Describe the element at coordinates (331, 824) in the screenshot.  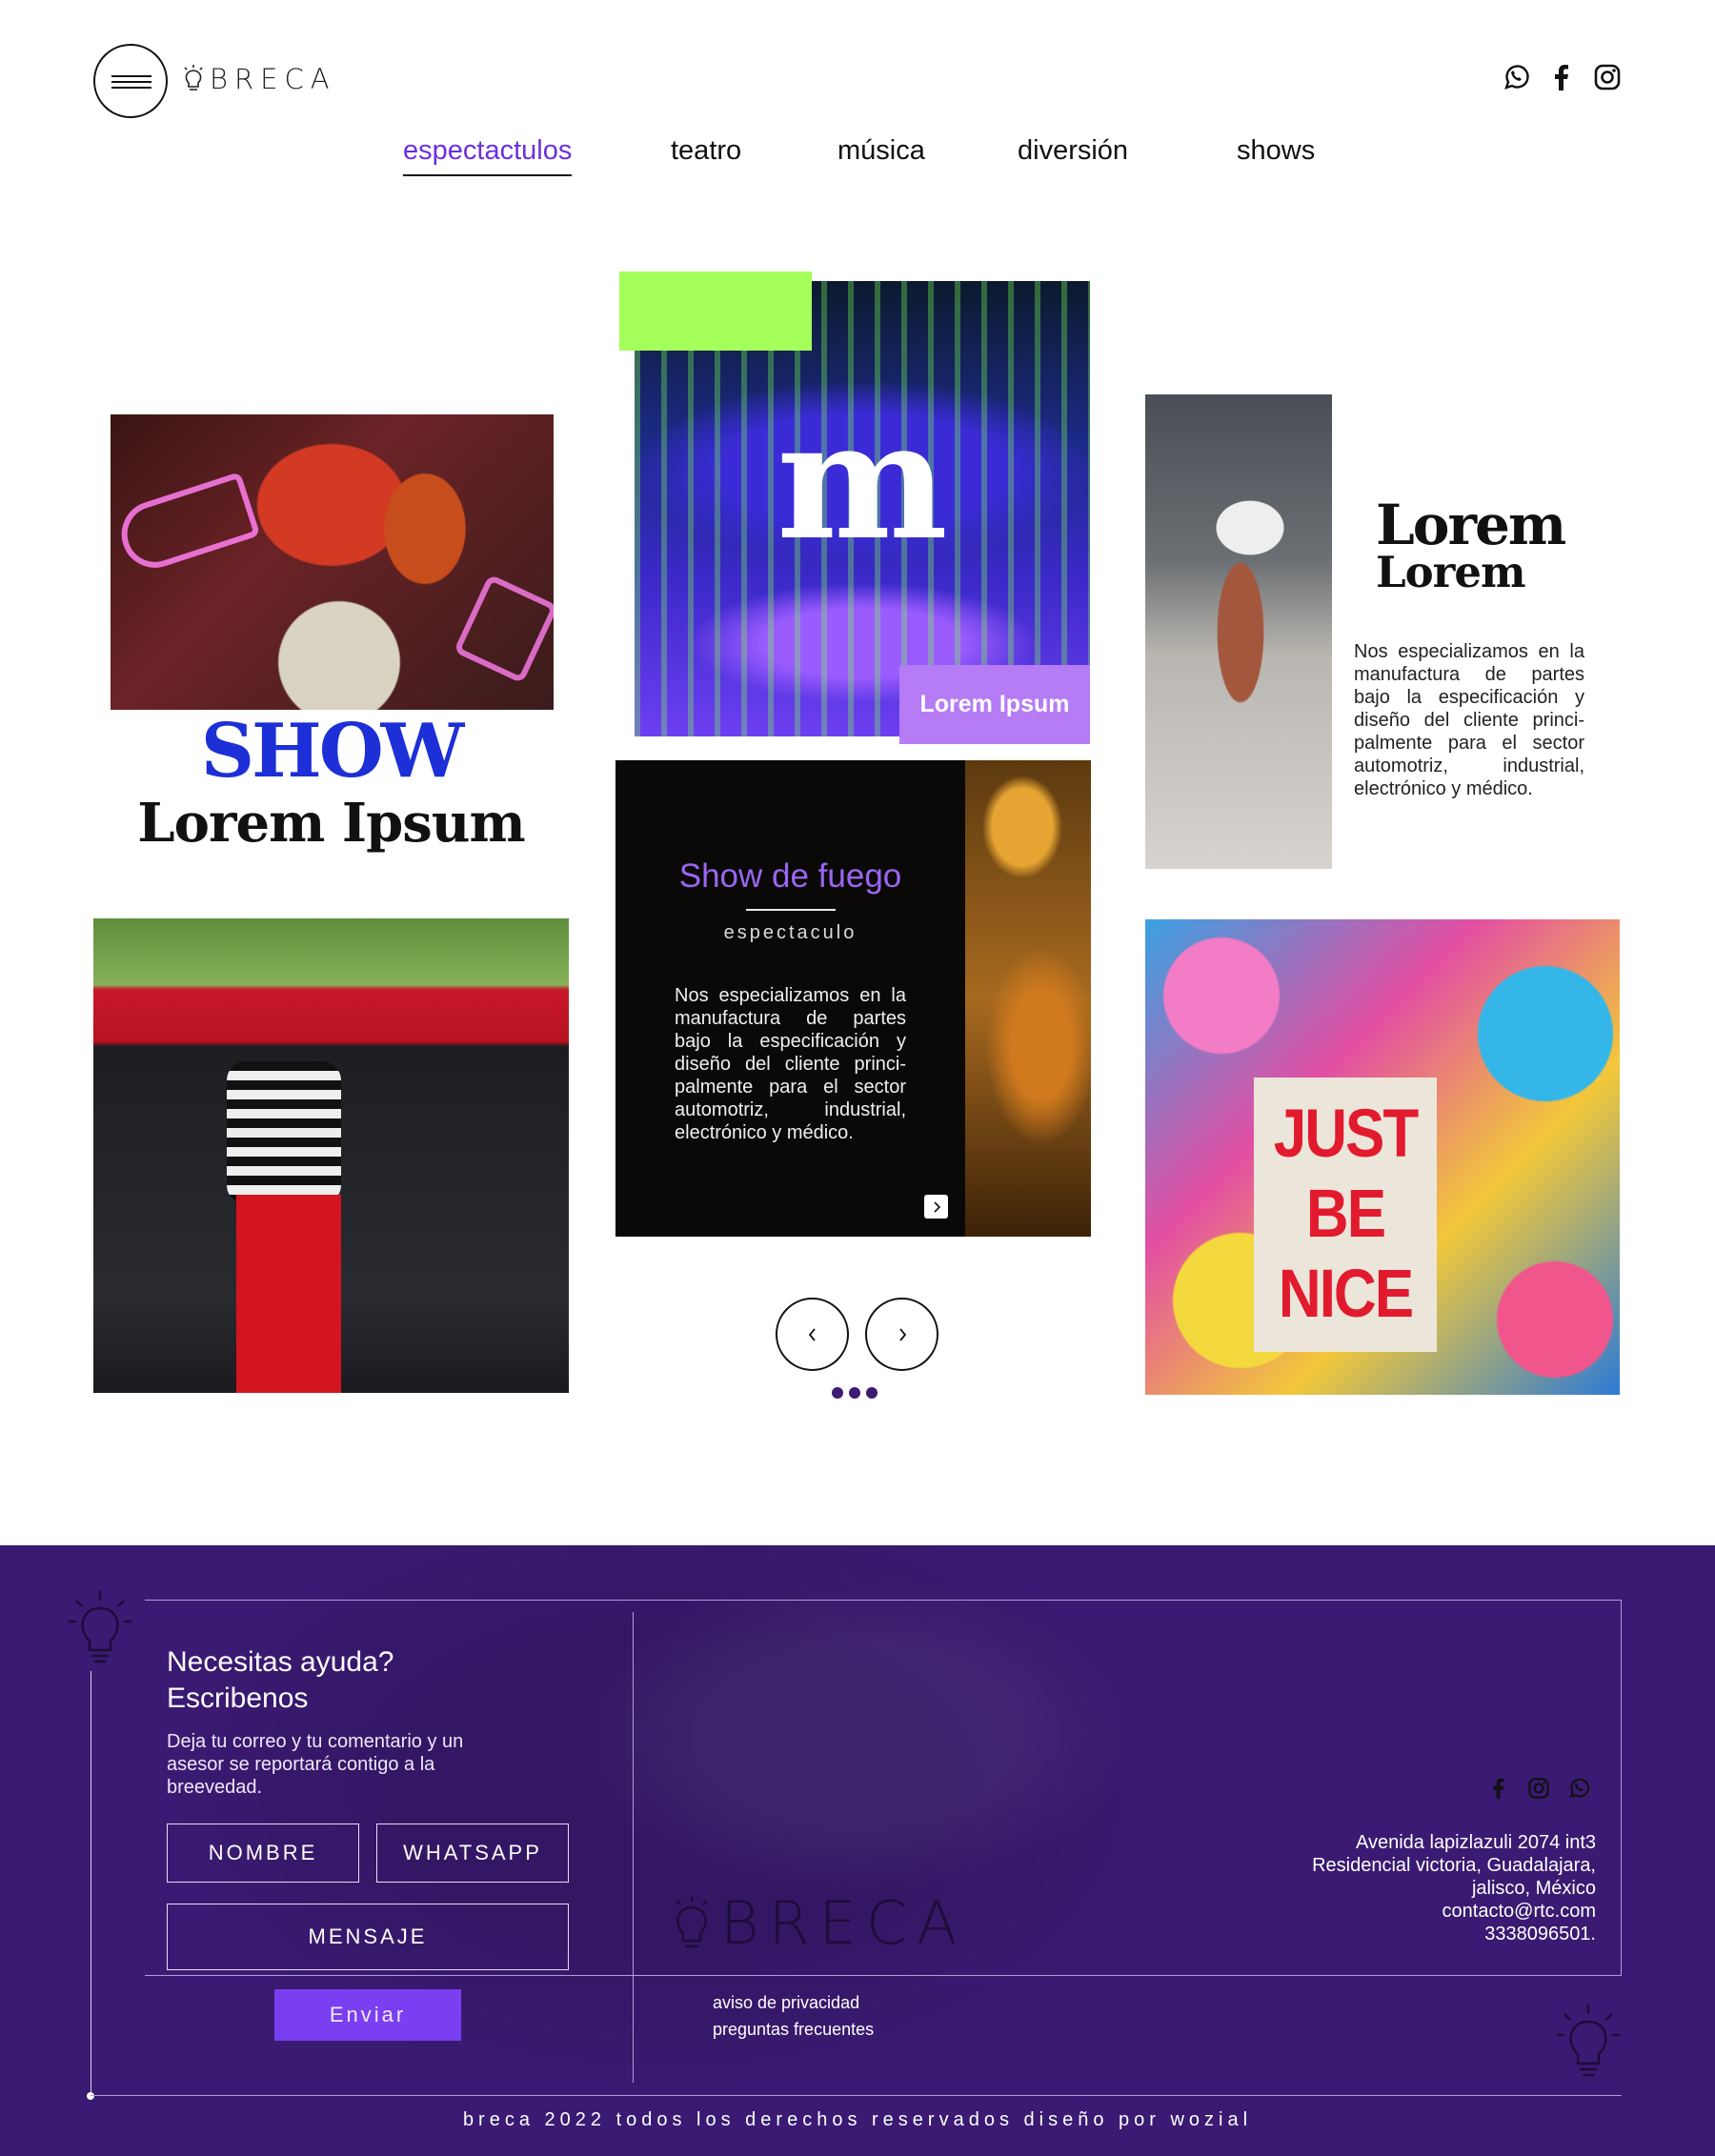
I see `show-subtitle: Lorem Ipsum` at that location.